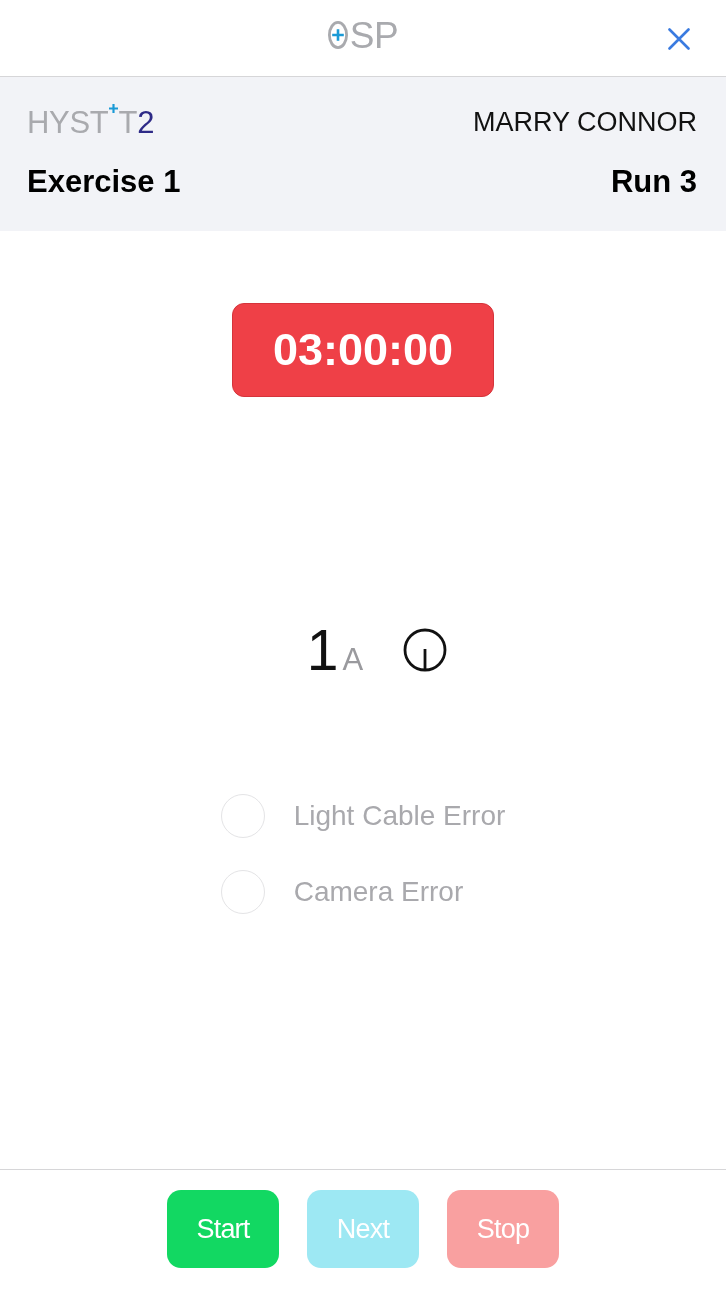 The height and width of the screenshot is (1290, 726). What do you see at coordinates (584, 122) in the screenshot?
I see `user-name: MARRY CONNOR` at bounding box center [584, 122].